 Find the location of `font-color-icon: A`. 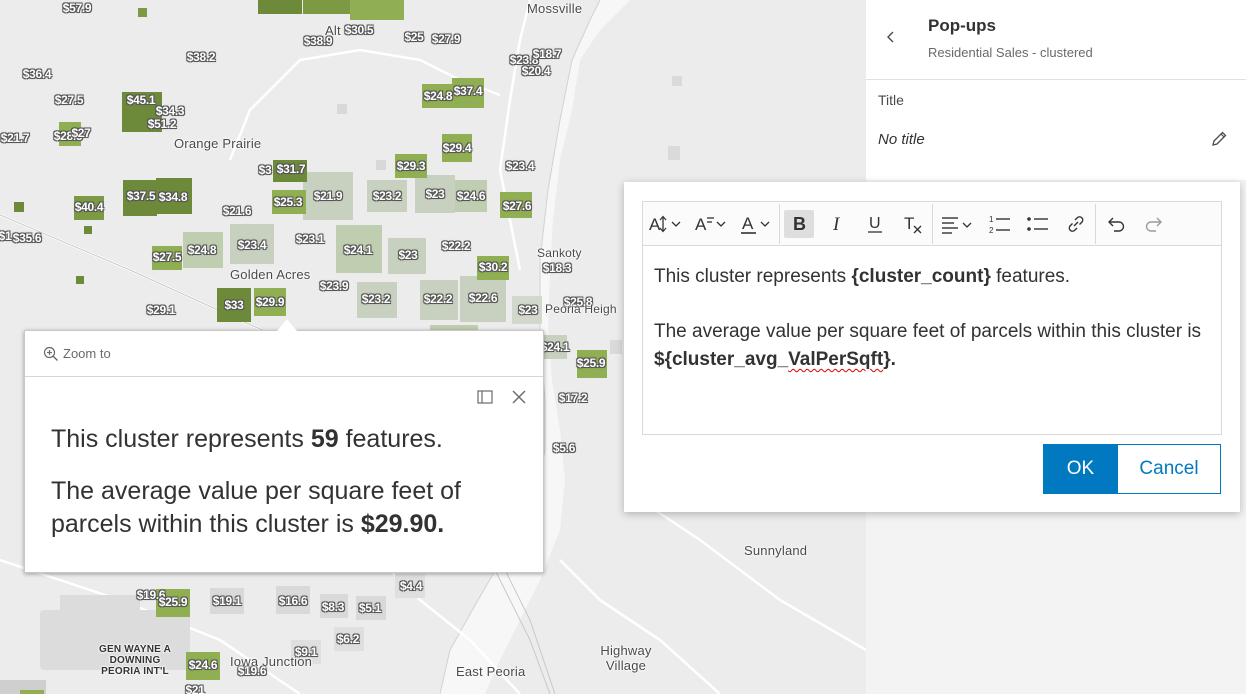

font-color-icon: A is located at coordinates (755, 224).